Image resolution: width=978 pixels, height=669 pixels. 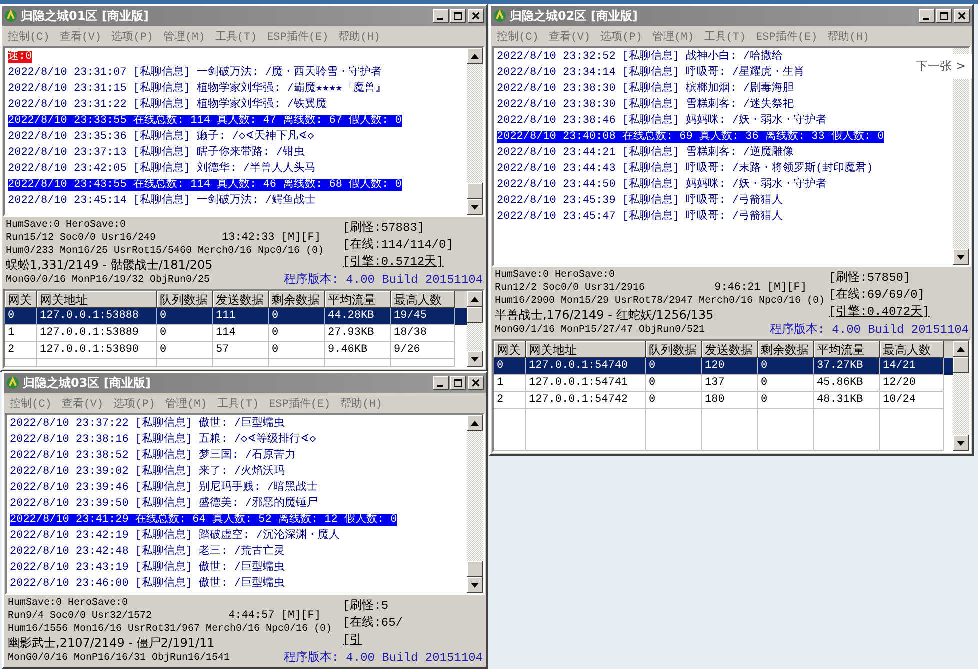 What do you see at coordinates (162, 169) in the screenshot?
I see `chat-log-line: 2022/8/10 23:42:05 [私聊信息] 刘德华: /半兽人人头马` at bounding box center [162, 169].